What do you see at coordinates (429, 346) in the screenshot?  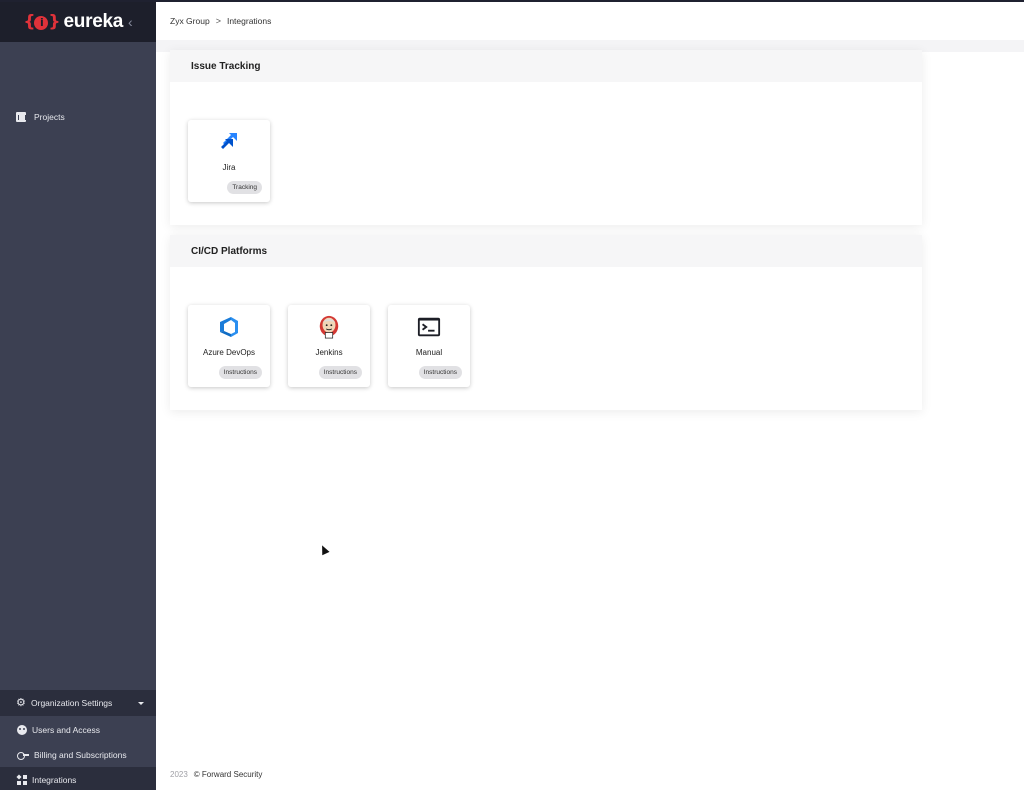 I see `integration-card-manual: Manual Instructions` at bounding box center [429, 346].